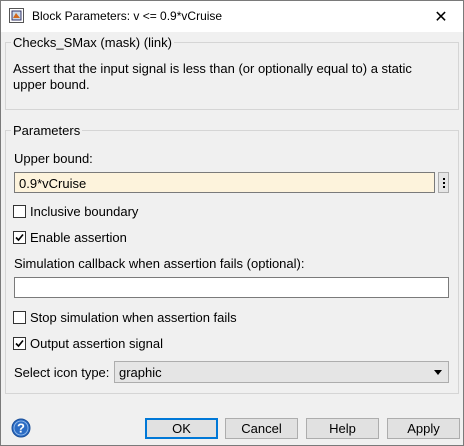 This screenshot has width=464, height=446. What do you see at coordinates (84, 211) in the screenshot?
I see `inclusive-boundary-label: Inclusive boundary` at bounding box center [84, 211].